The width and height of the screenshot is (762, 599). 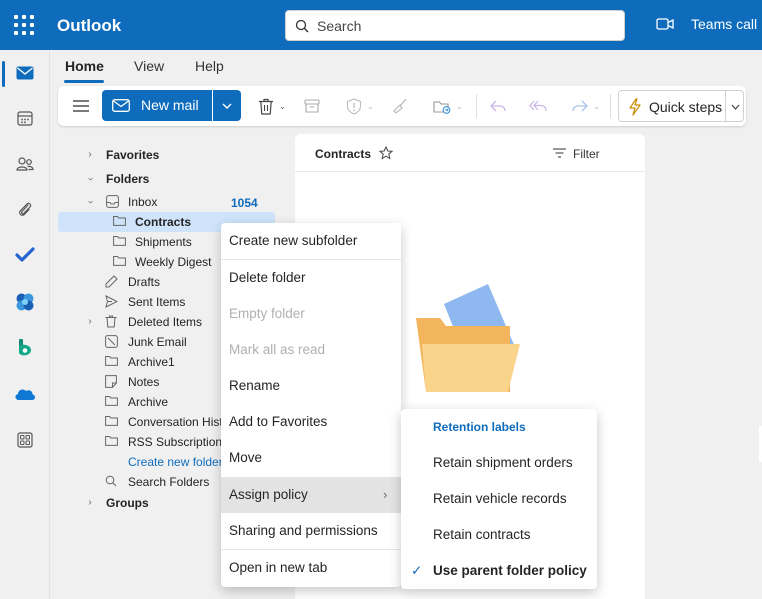 What do you see at coordinates (25, 73) in the screenshot?
I see `mail-icon` at bounding box center [25, 73].